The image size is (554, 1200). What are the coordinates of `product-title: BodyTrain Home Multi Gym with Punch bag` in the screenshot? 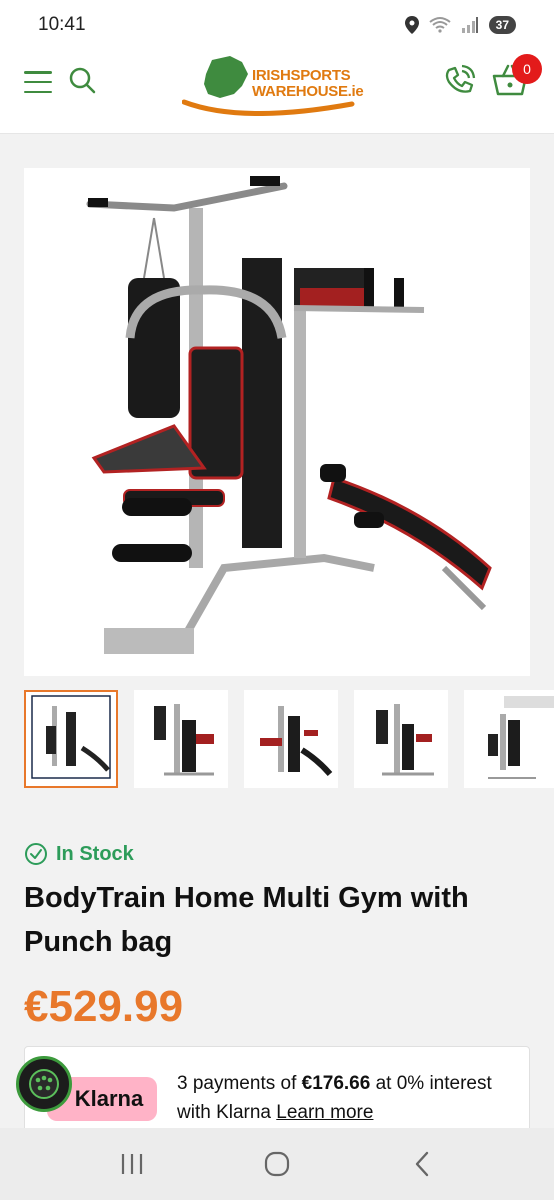 It's located at (246, 920).